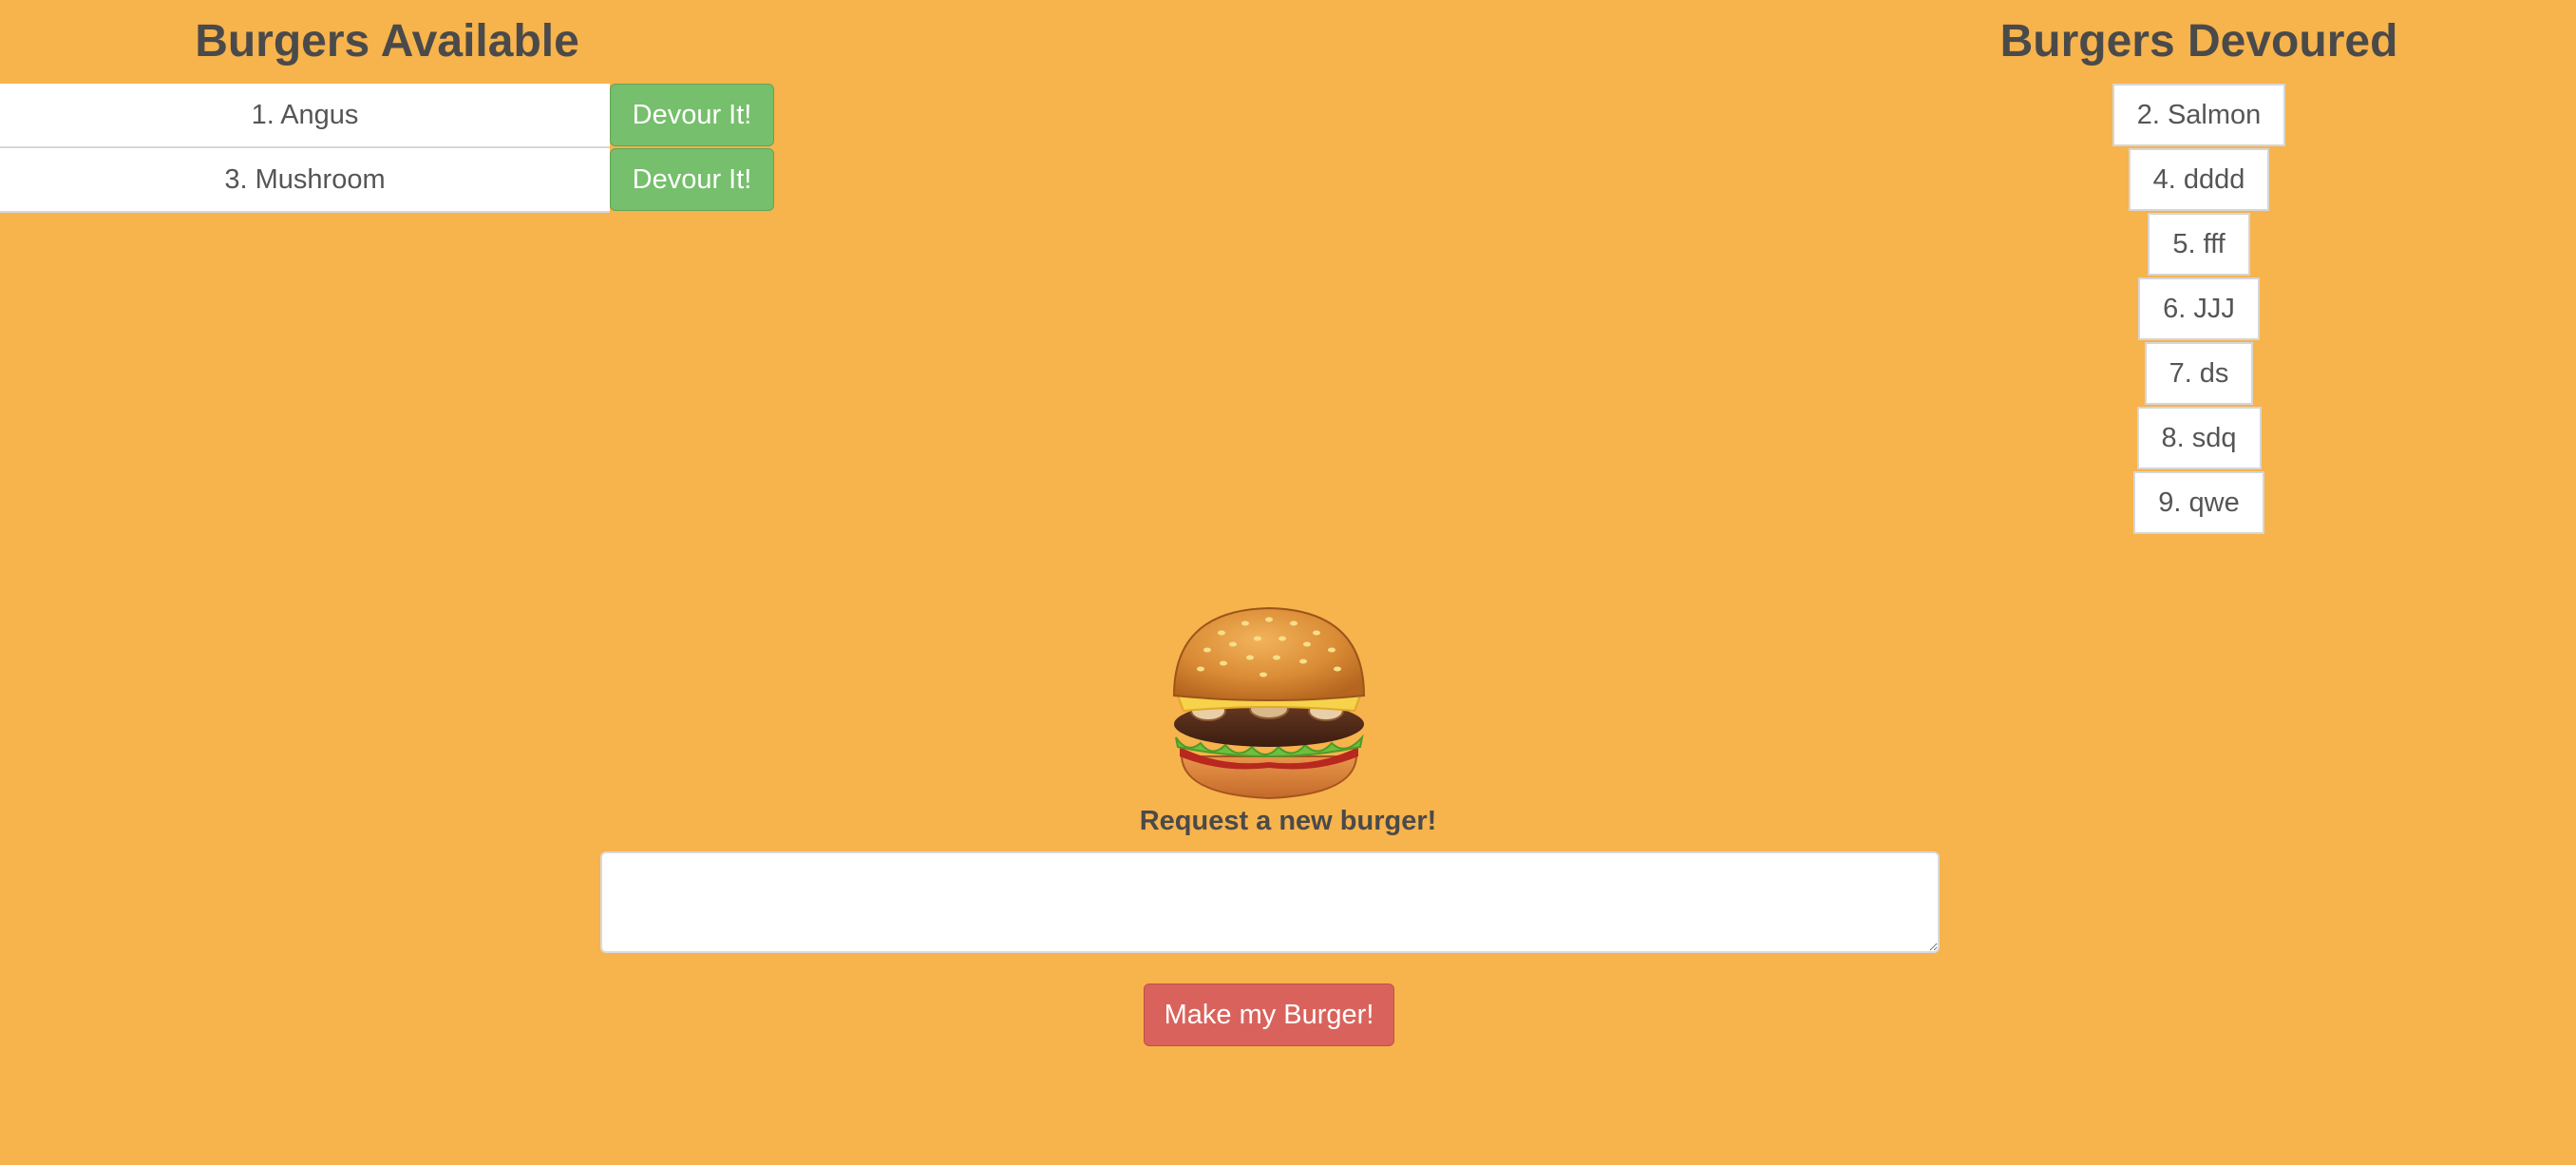  Describe the element at coordinates (1269, 704) in the screenshot. I see `burger-icon` at that location.